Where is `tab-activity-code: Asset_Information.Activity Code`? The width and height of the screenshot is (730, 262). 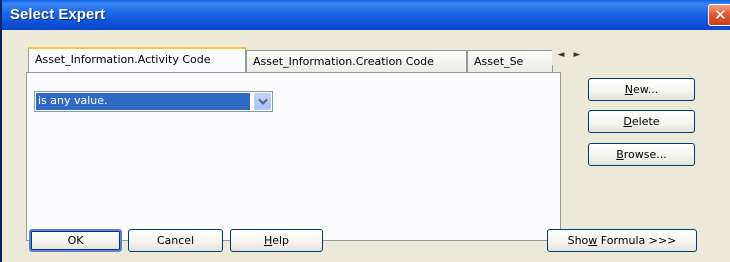
tab-activity-code: Asset_Information.Activity Code is located at coordinates (137, 59).